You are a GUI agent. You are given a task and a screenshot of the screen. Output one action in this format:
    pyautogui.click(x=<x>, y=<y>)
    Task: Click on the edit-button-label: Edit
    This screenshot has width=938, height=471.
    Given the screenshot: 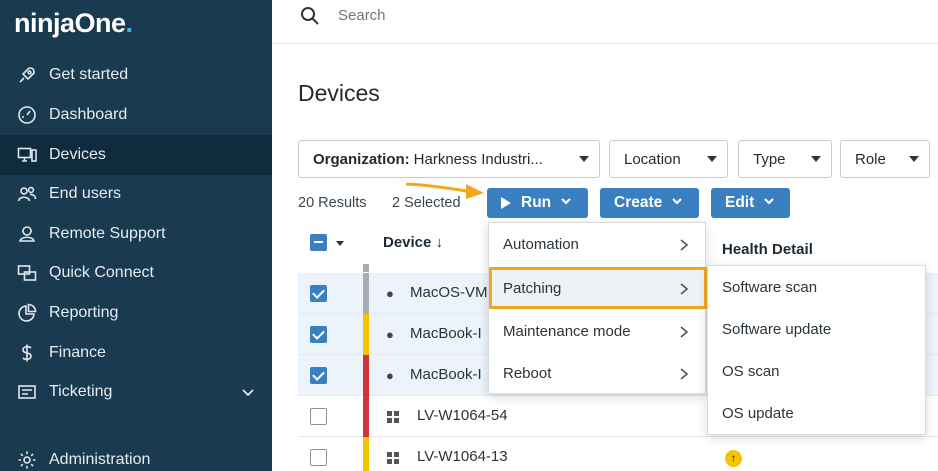 What is the action you would take?
    pyautogui.click(x=740, y=202)
    